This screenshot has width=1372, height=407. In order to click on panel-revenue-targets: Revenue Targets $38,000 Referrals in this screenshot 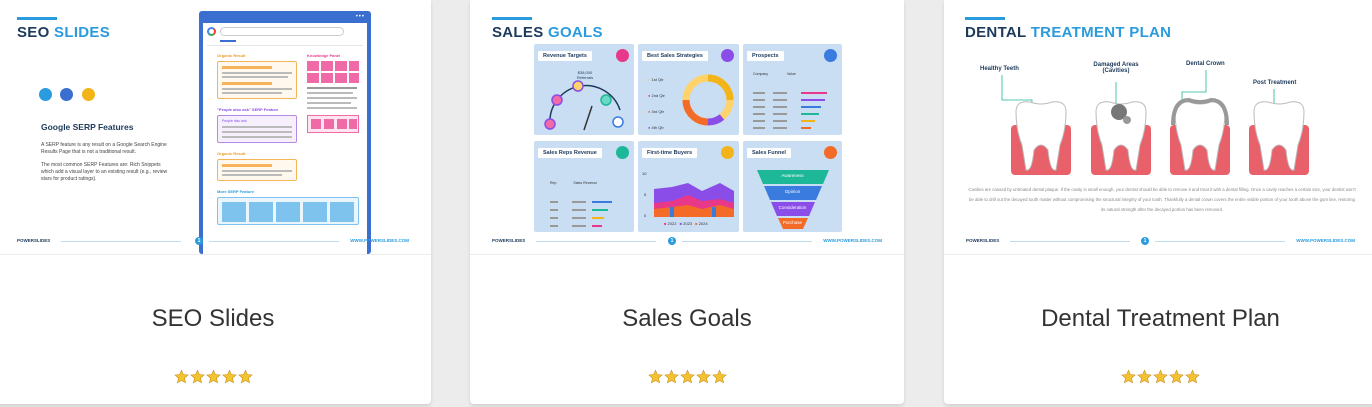, I will do `click(584, 89)`.